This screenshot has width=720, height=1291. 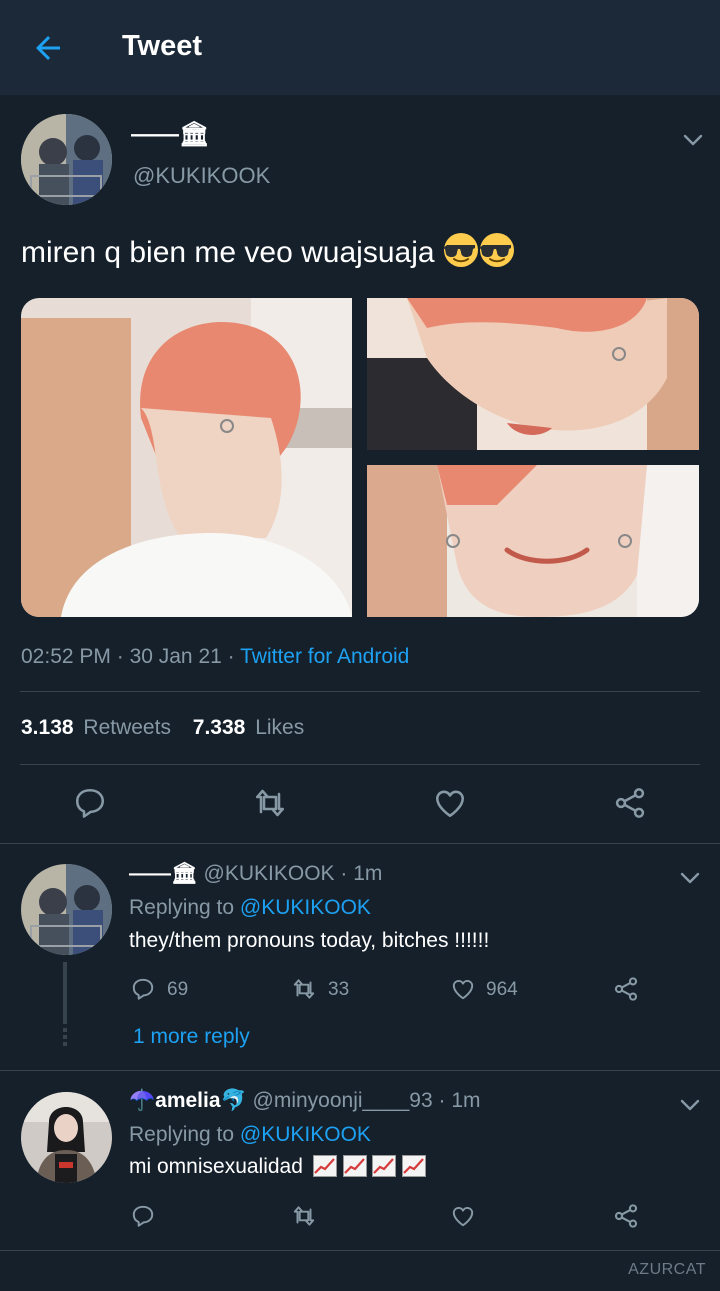 What do you see at coordinates (219, 727) in the screenshot?
I see `likes-count: 7.338` at bounding box center [219, 727].